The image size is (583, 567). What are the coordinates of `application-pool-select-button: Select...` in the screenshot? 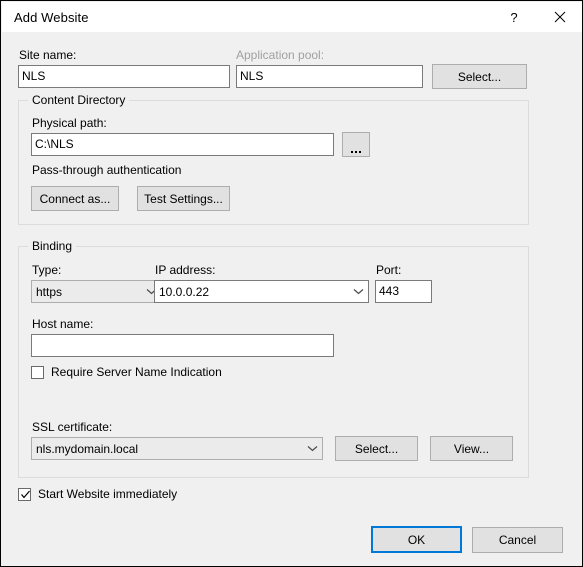 It's located at (479, 76).